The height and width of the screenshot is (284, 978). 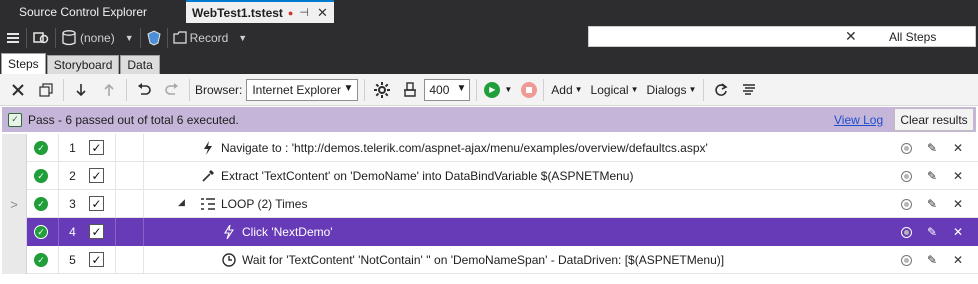 What do you see at coordinates (290, 12) in the screenshot?
I see `unsaved-indicator-icon: ●` at bounding box center [290, 12].